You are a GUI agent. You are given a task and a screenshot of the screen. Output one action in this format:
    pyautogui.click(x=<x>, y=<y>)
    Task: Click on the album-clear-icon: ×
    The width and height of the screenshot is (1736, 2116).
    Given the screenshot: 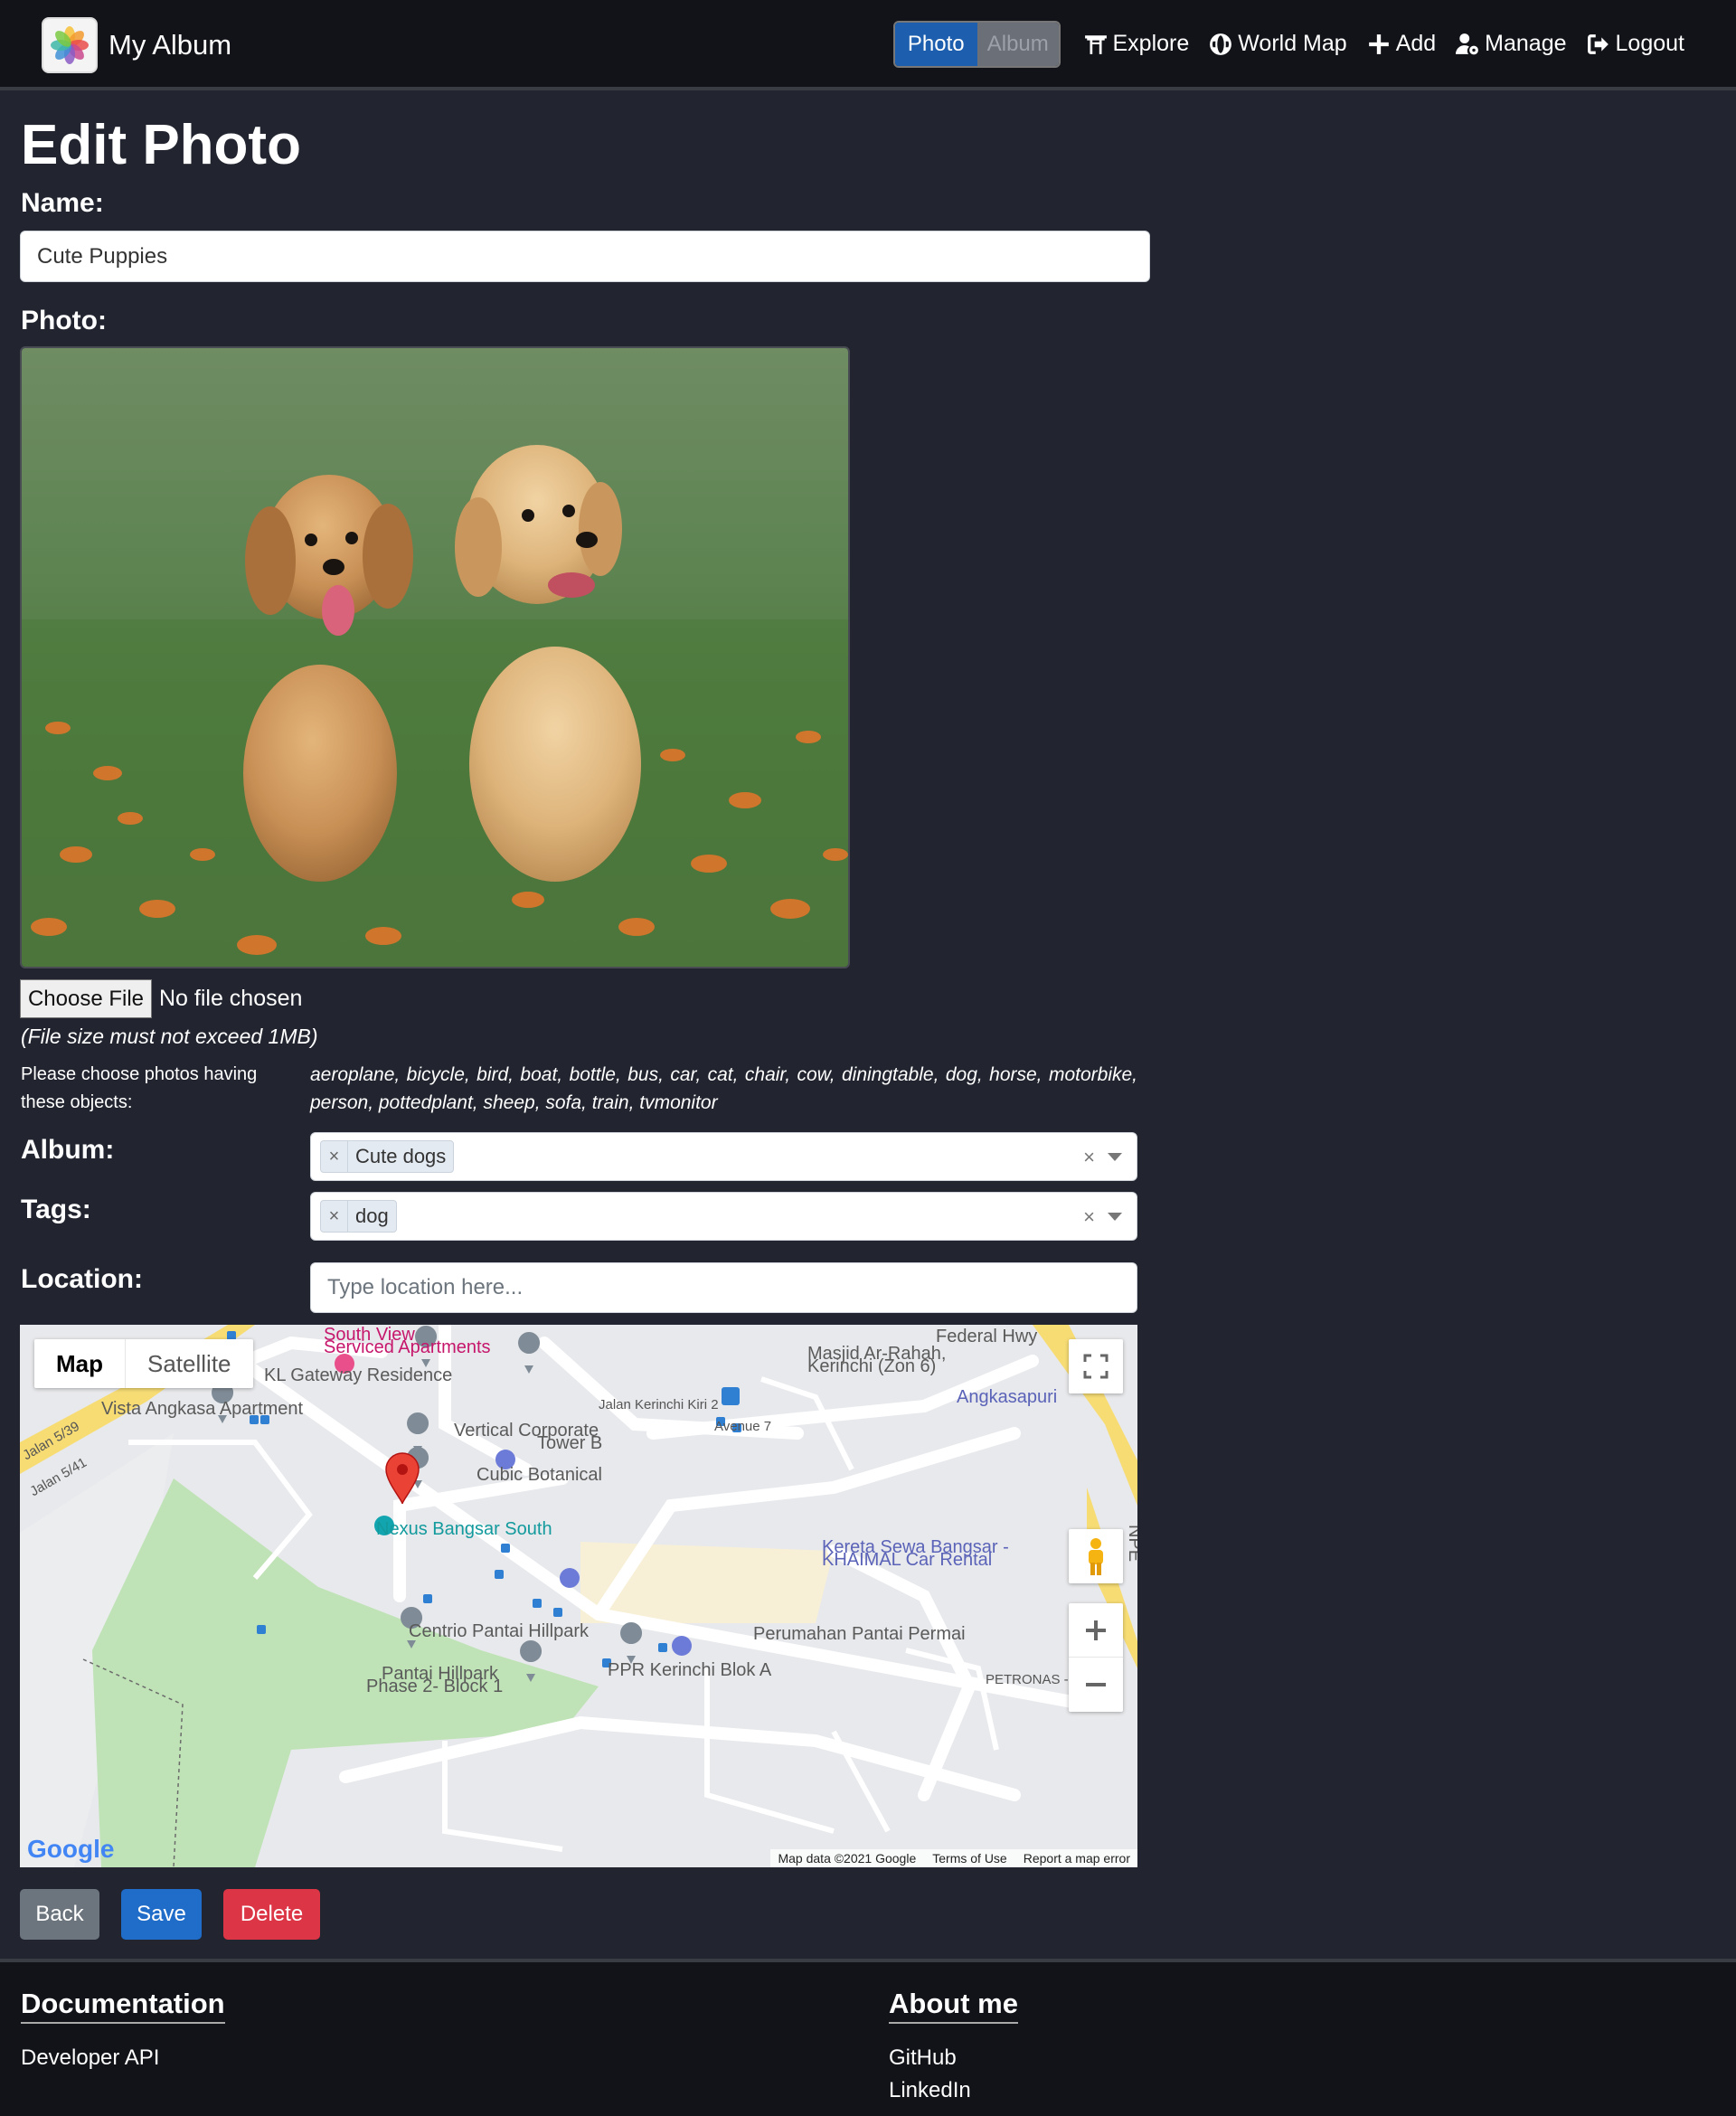 What is the action you would take?
    pyautogui.click(x=1089, y=1157)
    